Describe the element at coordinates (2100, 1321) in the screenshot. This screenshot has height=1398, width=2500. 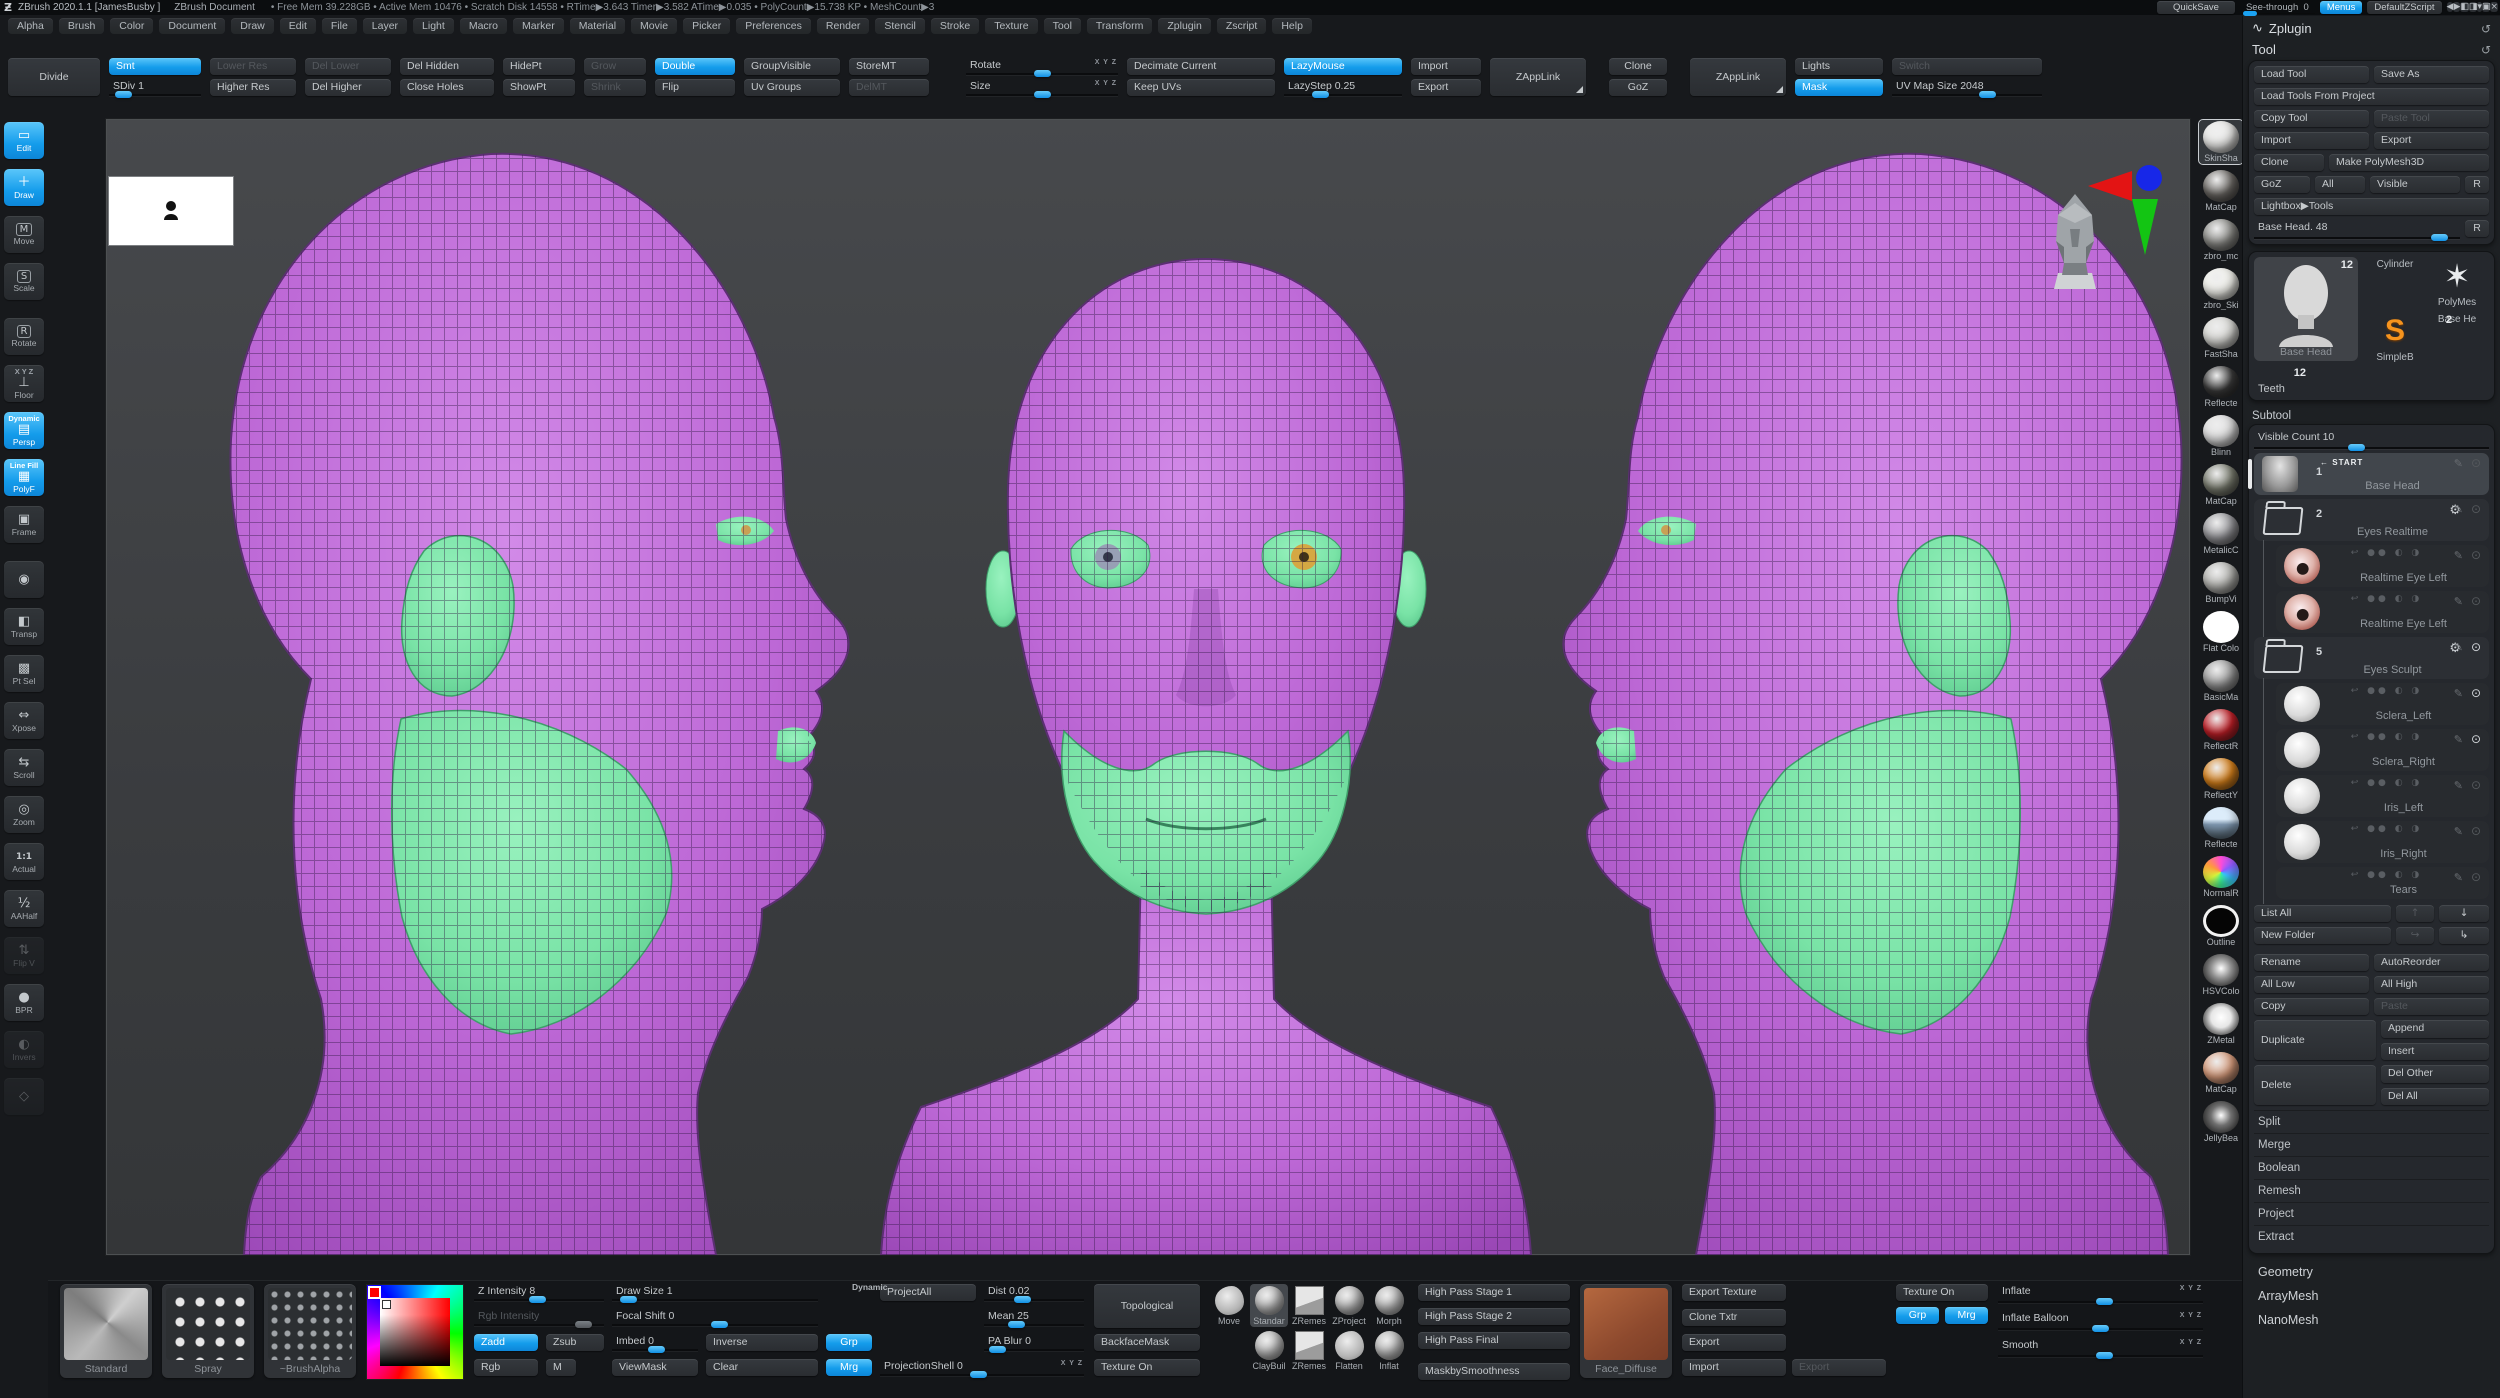
I see `inflate-balloon-slider: Inflate Balloon X Y Z` at that location.